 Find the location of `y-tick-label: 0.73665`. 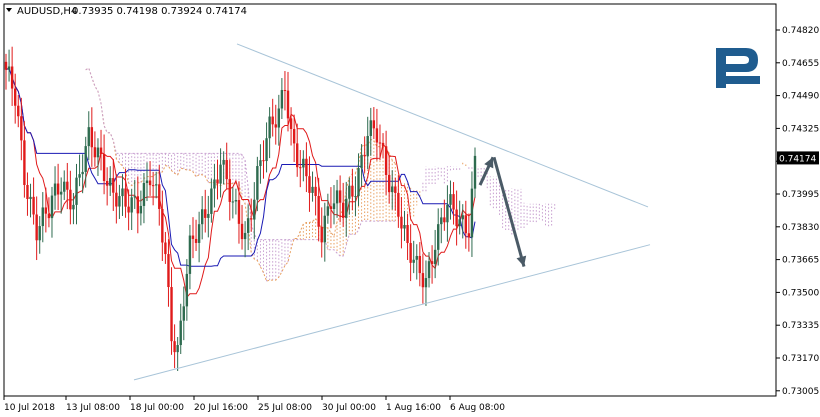

y-tick-label: 0.73665 is located at coordinates (800, 261).